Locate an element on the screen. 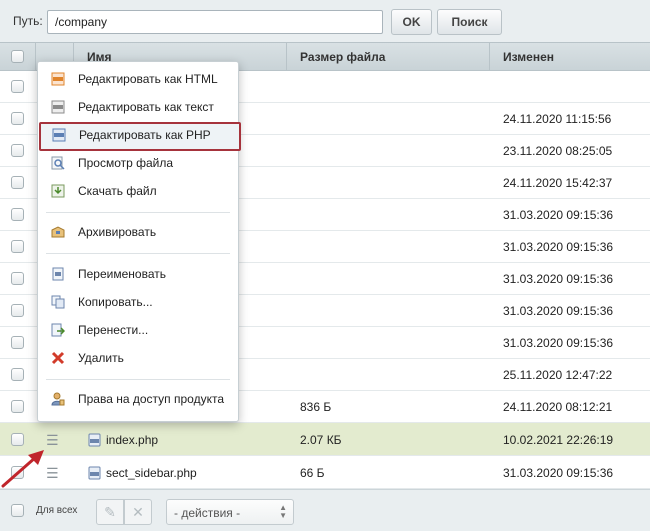  delete-selected-button: ✕ is located at coordinates (138, 512).